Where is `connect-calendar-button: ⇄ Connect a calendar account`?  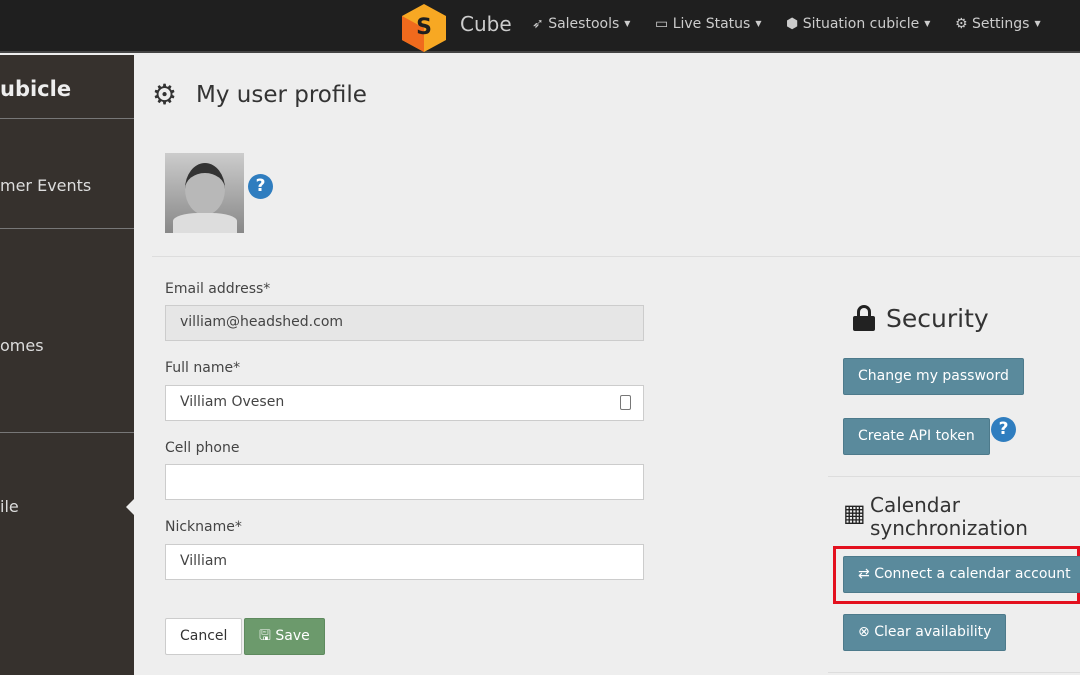 connect-calendar-button: ⇄ Connect a calendar account is located at coordinates (961, 574).